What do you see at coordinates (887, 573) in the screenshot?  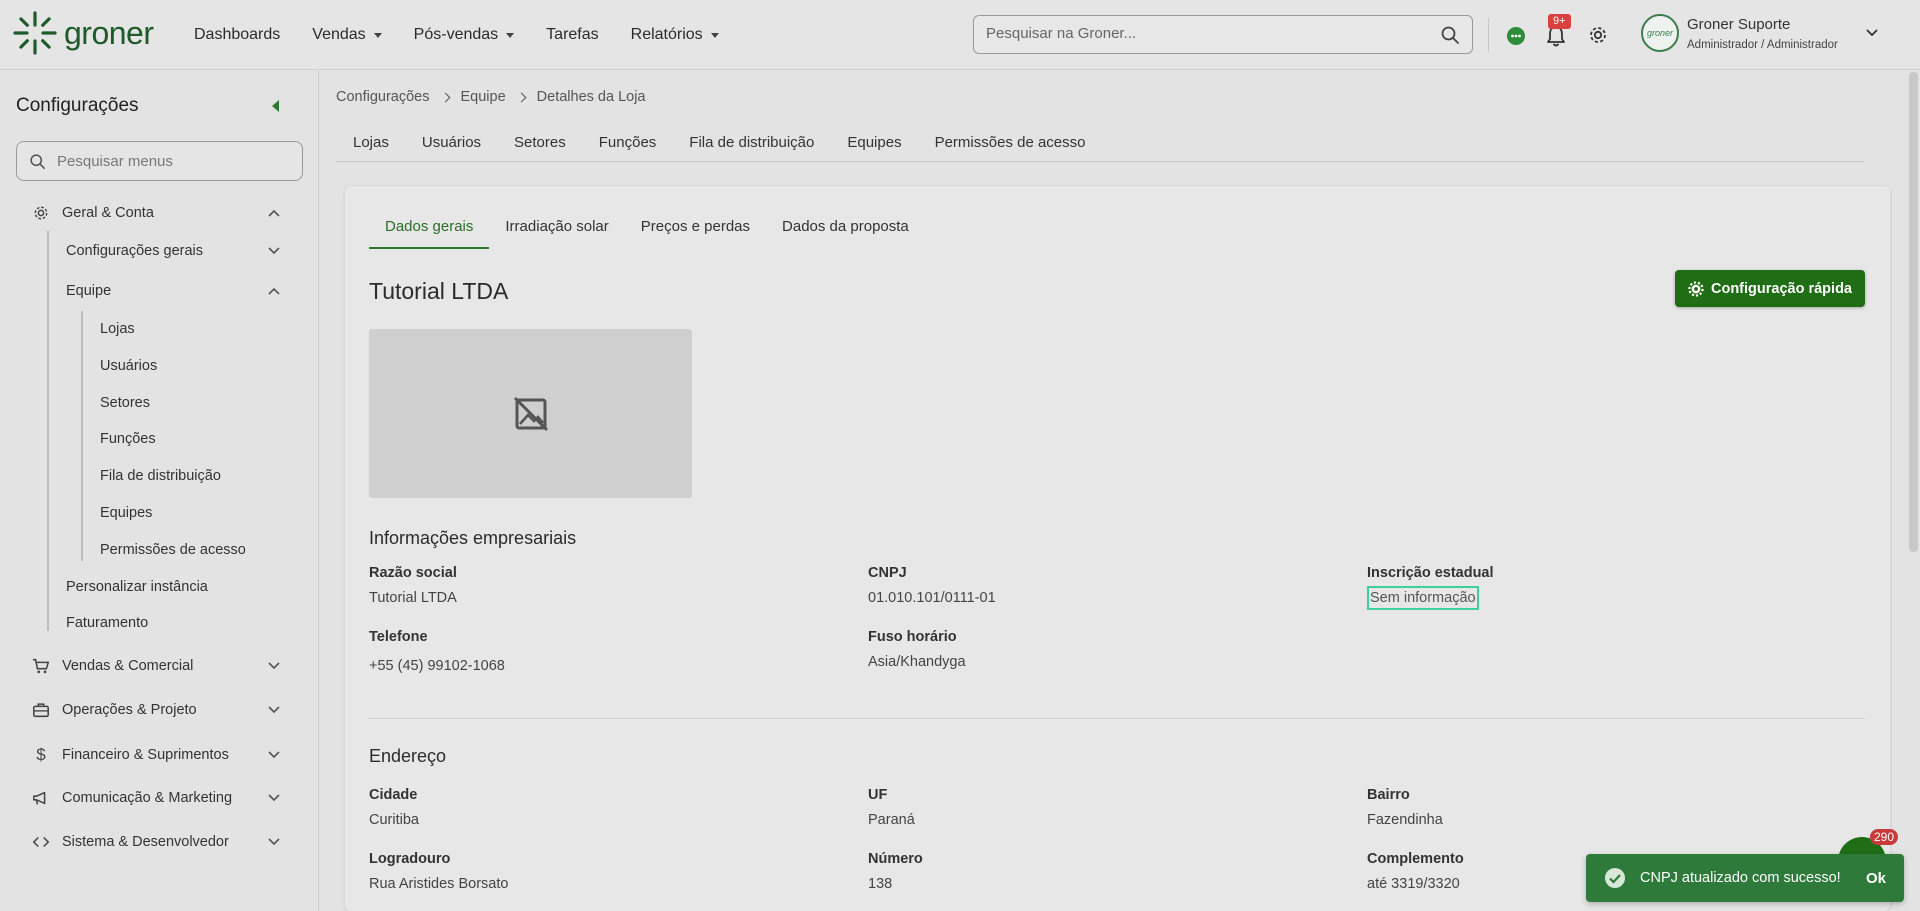 I see `field-label: CNPJ` at bounding box center [887, 573].